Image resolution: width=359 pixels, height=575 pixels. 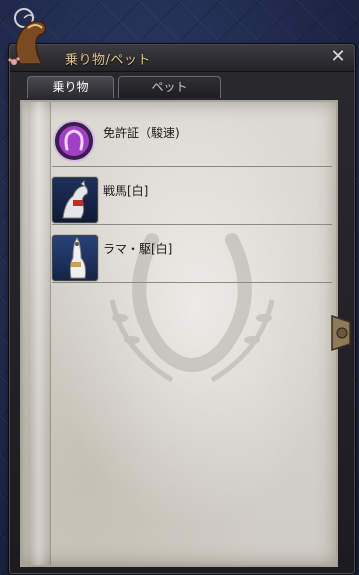 What do you see at coordinates (338, 57) in the screenshot?
I see `close-icon: ✕` at bounding box center [338, 57].